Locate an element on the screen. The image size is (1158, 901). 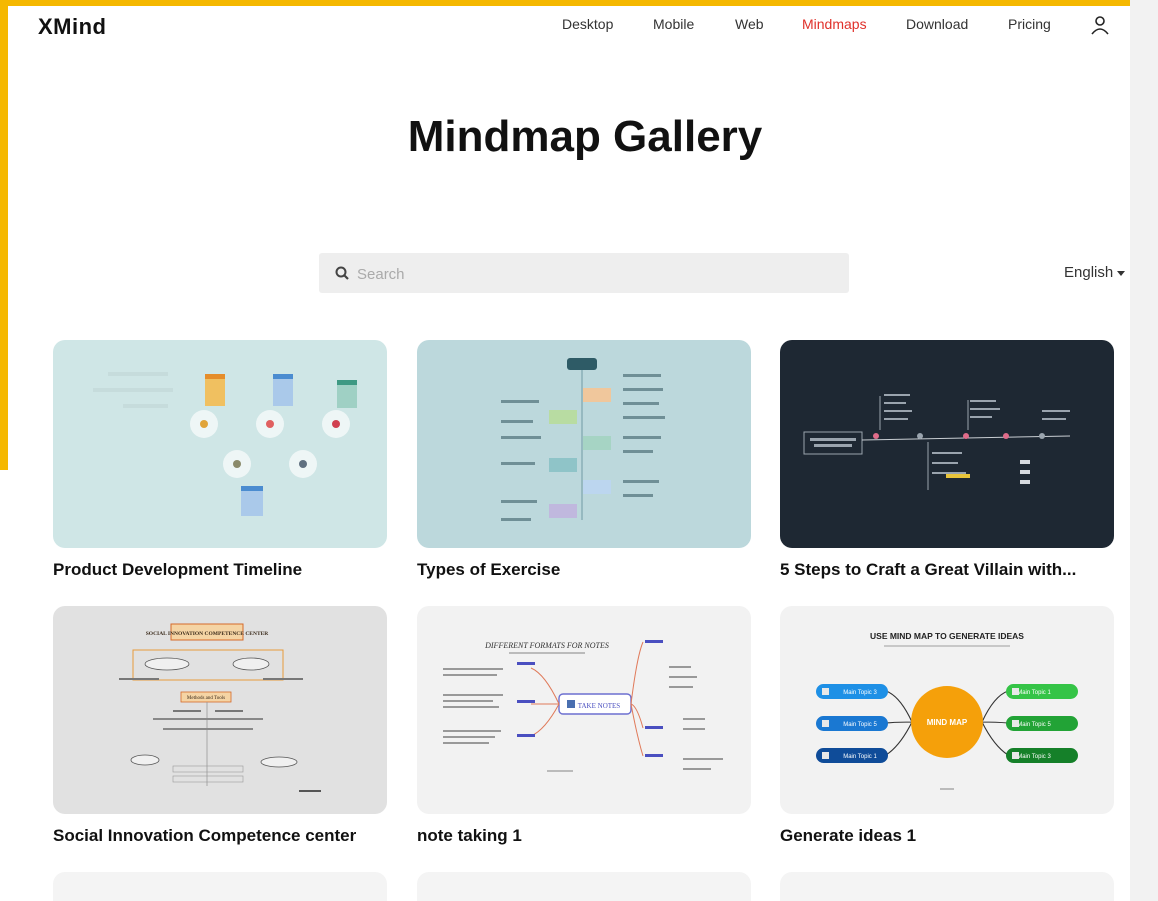
svg-text: Methods and Tools is located at coordinates (206, 698).